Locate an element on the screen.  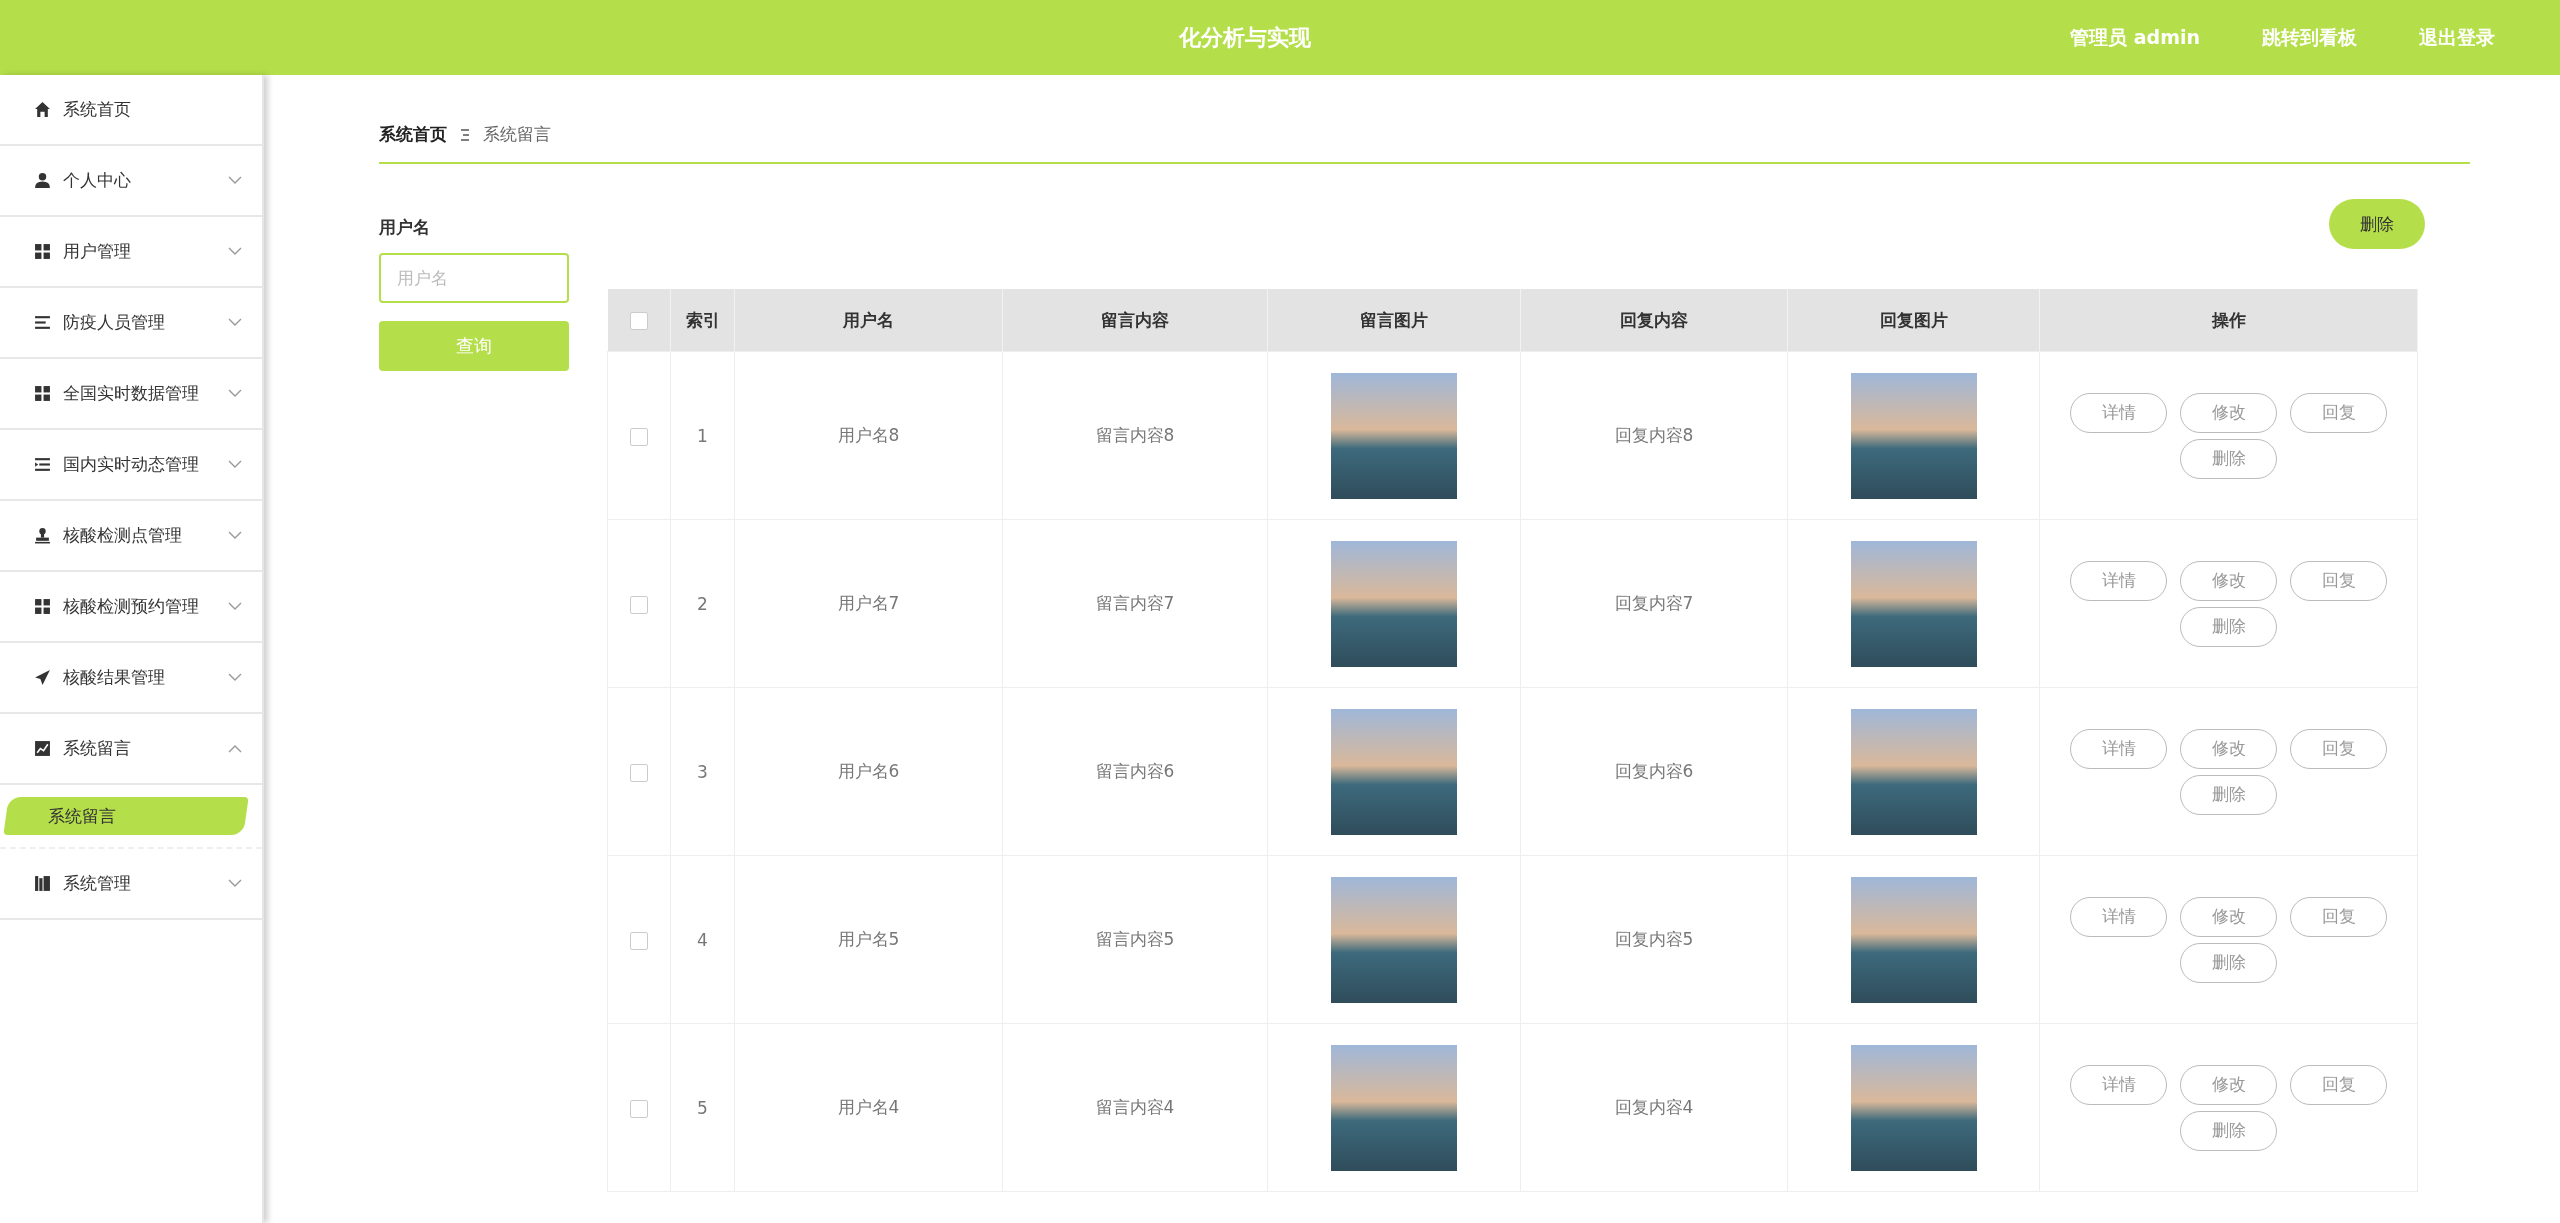
chart-icon is located at coordinates (42, 748).